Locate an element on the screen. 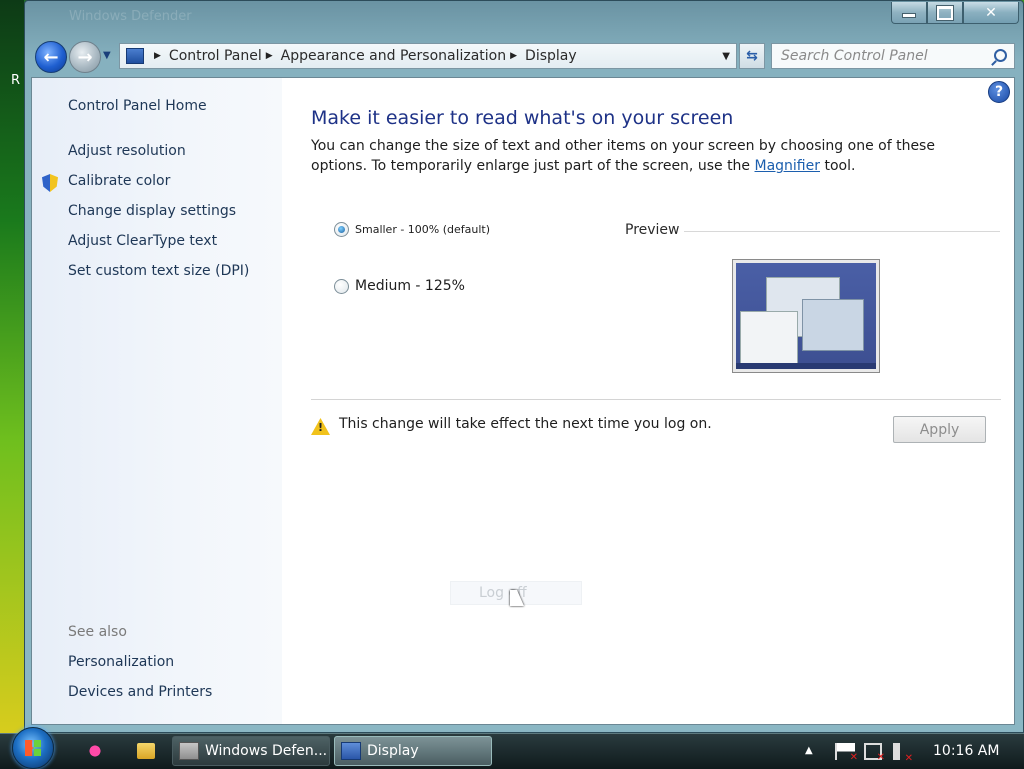  refresh-icon: ⇆ is located at coordinates (752, 56).